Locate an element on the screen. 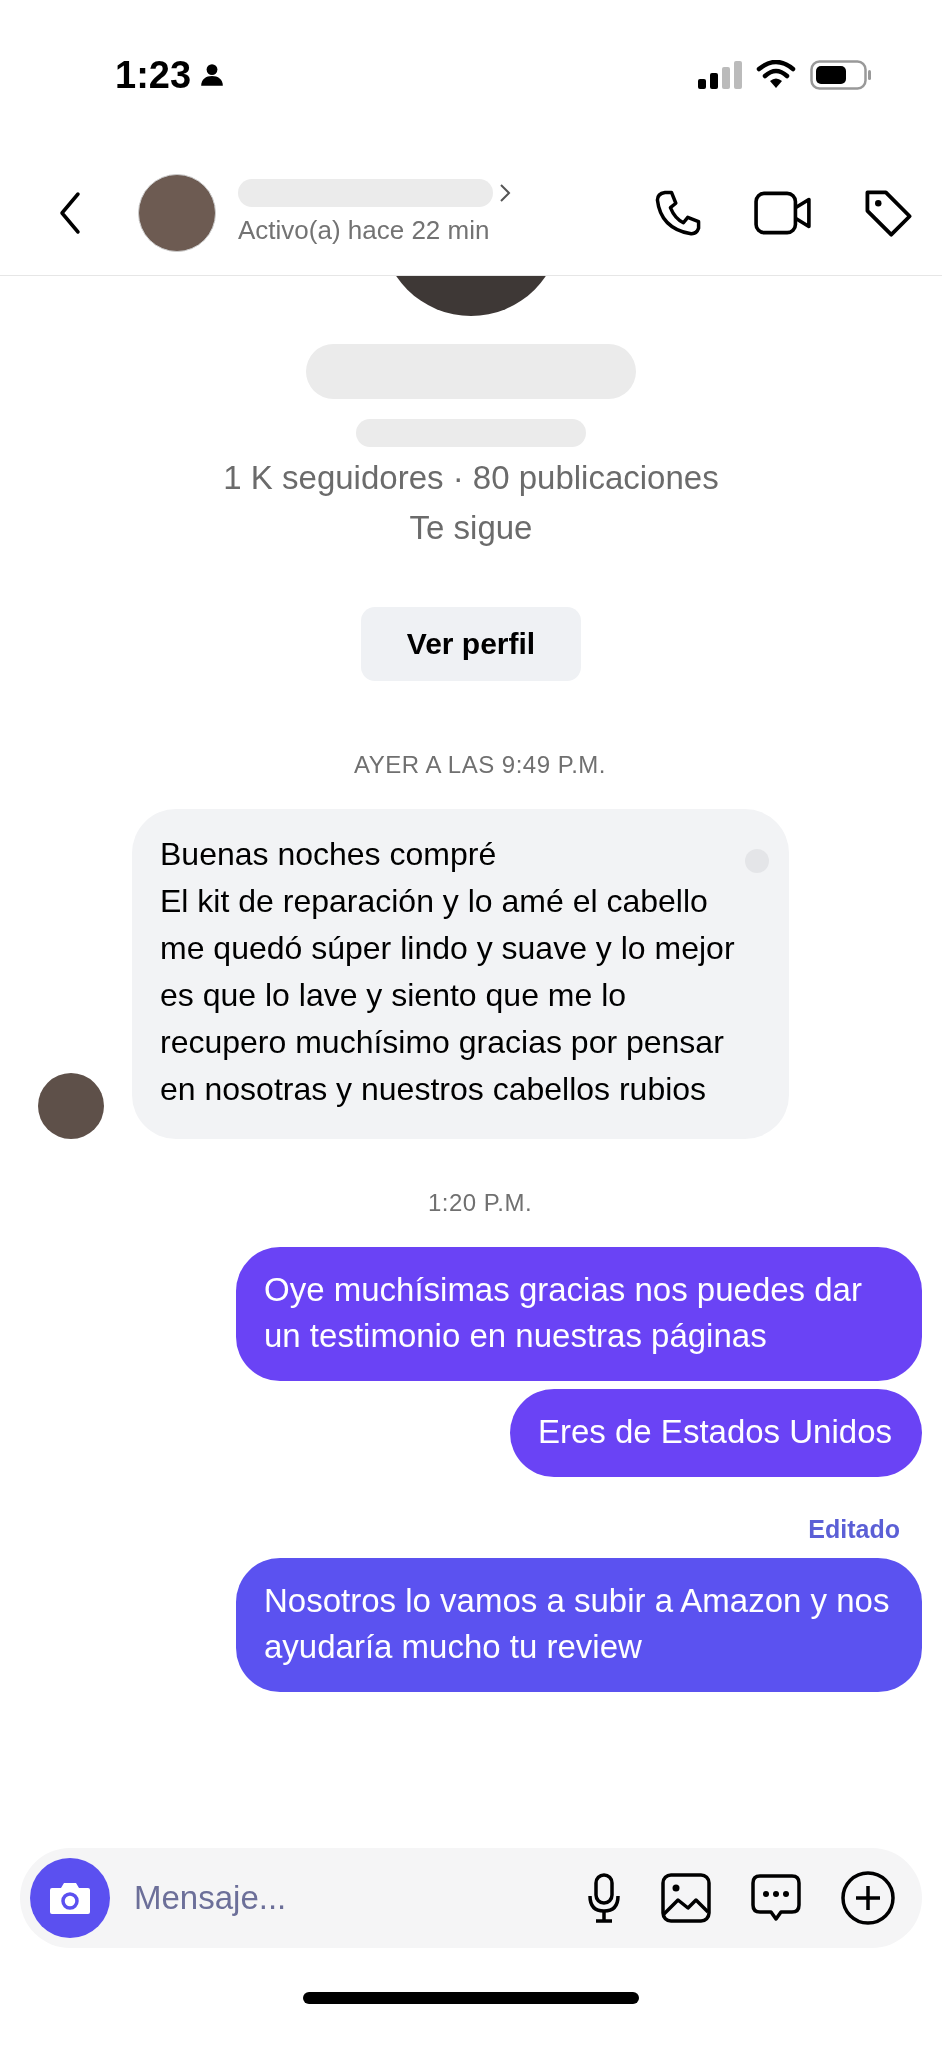 The width and height of the screenshot is (942, 2048). camera-button is located at coordinates (70, 1898).